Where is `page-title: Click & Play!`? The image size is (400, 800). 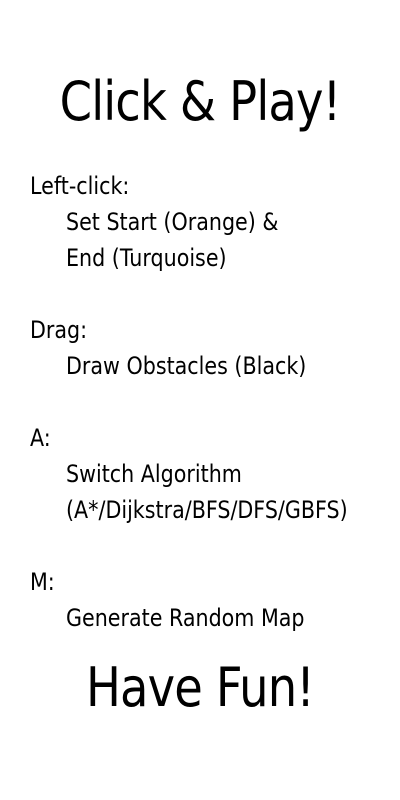 page-title: Click & Play! is located at coordinates (200, 101).